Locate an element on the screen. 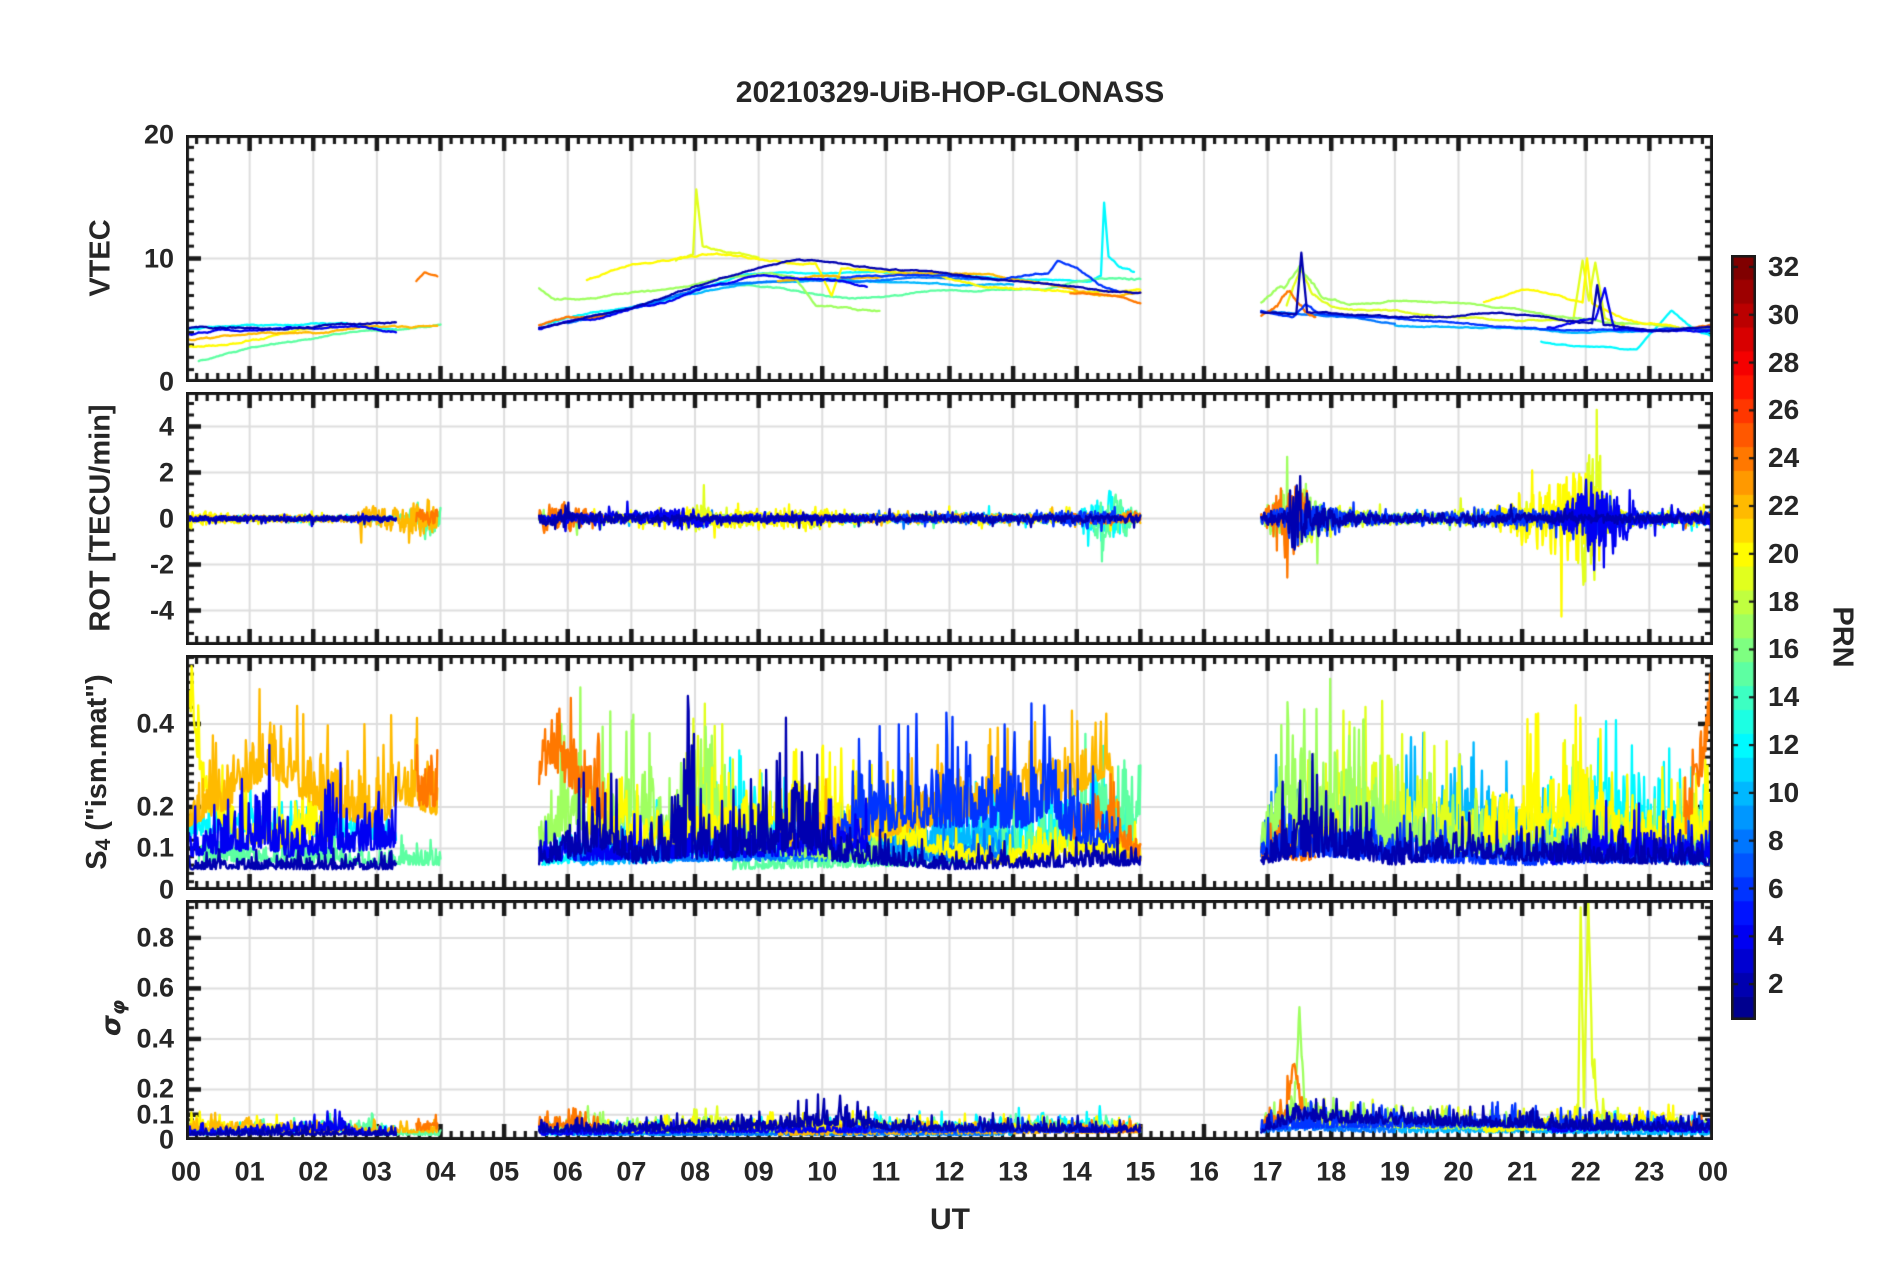 Image resolution: width=1902 pixels, height=1272 pixels. s4-axis-label-pre: S is located at coordinates (97, 860).